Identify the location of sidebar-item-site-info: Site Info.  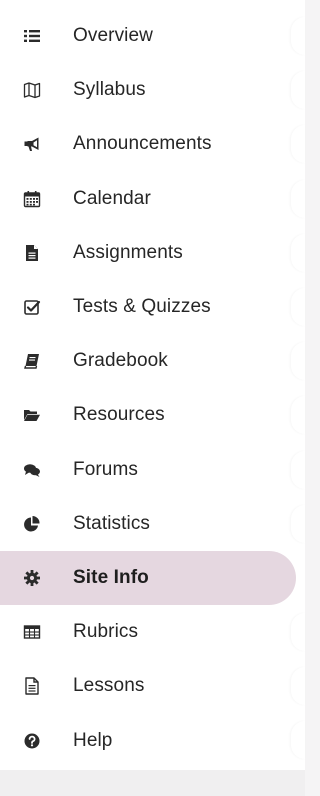
(148, 578).